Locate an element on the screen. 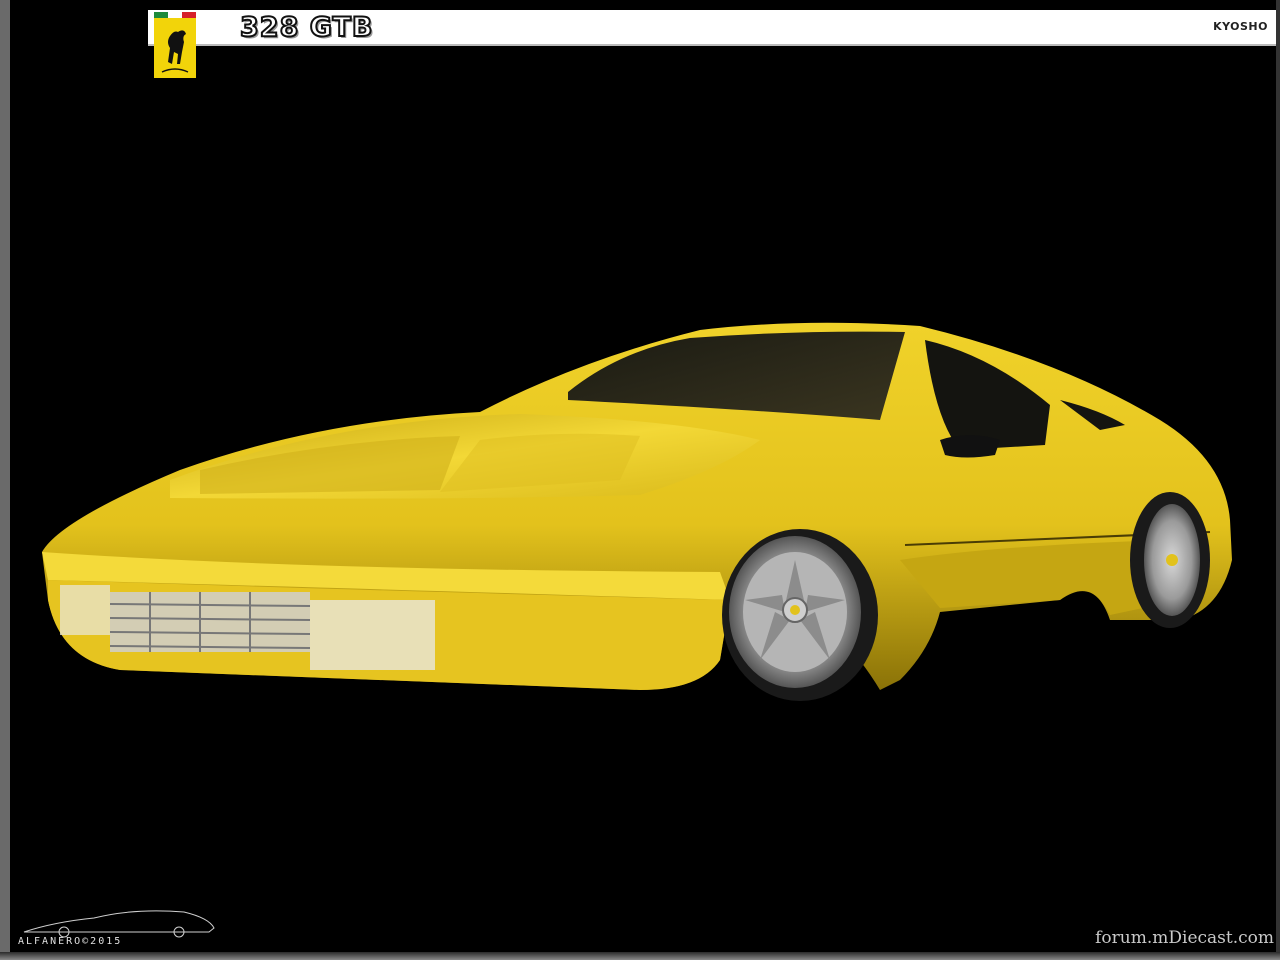 This screenshot has width=1280, height=960. title-bar: 328 GTB KYOSHO is located at coordinates (712, 28).